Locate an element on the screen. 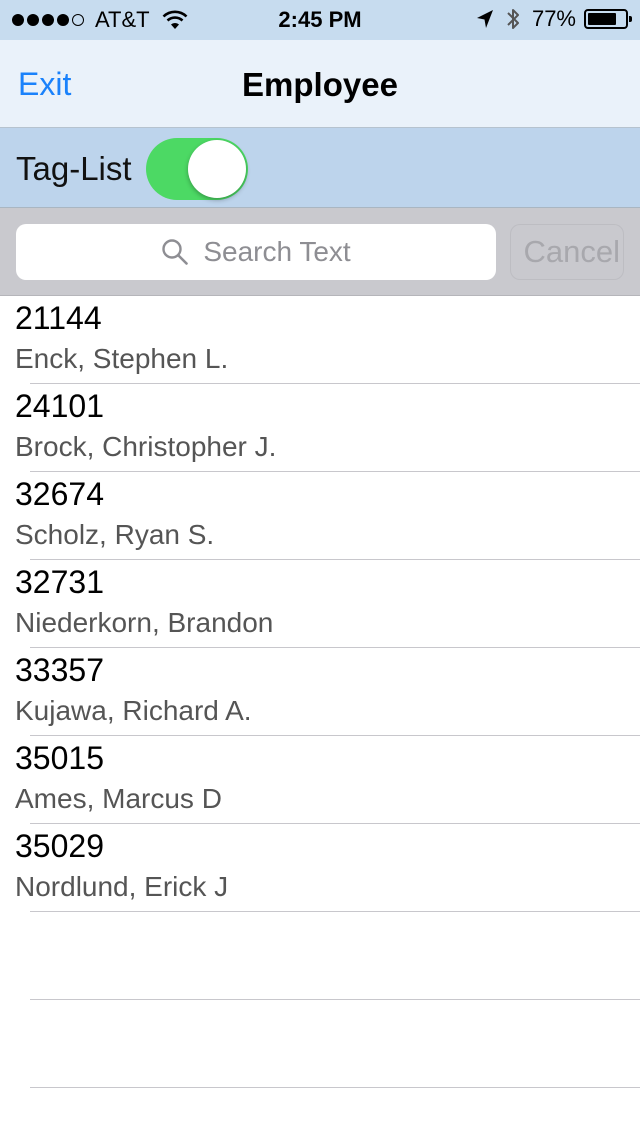  cancel-label: Cancel is located at coordinates (572, 251).